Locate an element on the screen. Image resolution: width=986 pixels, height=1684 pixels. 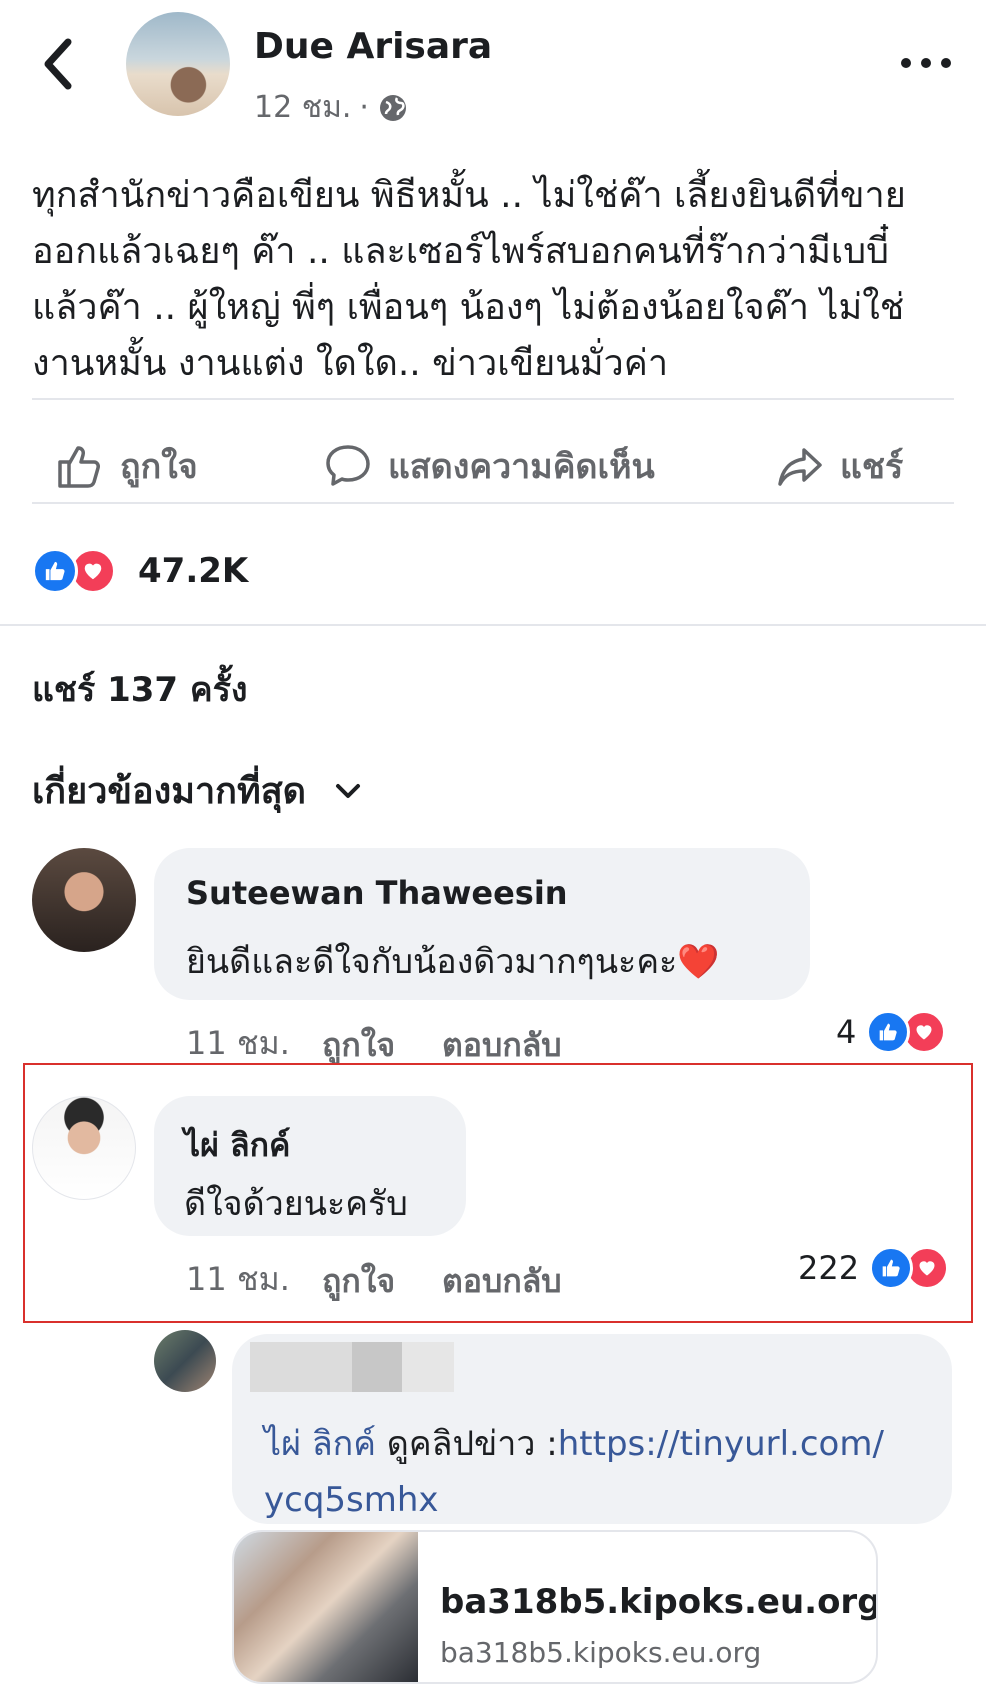
back-arrow-icon is located at coordinates (60, 64).